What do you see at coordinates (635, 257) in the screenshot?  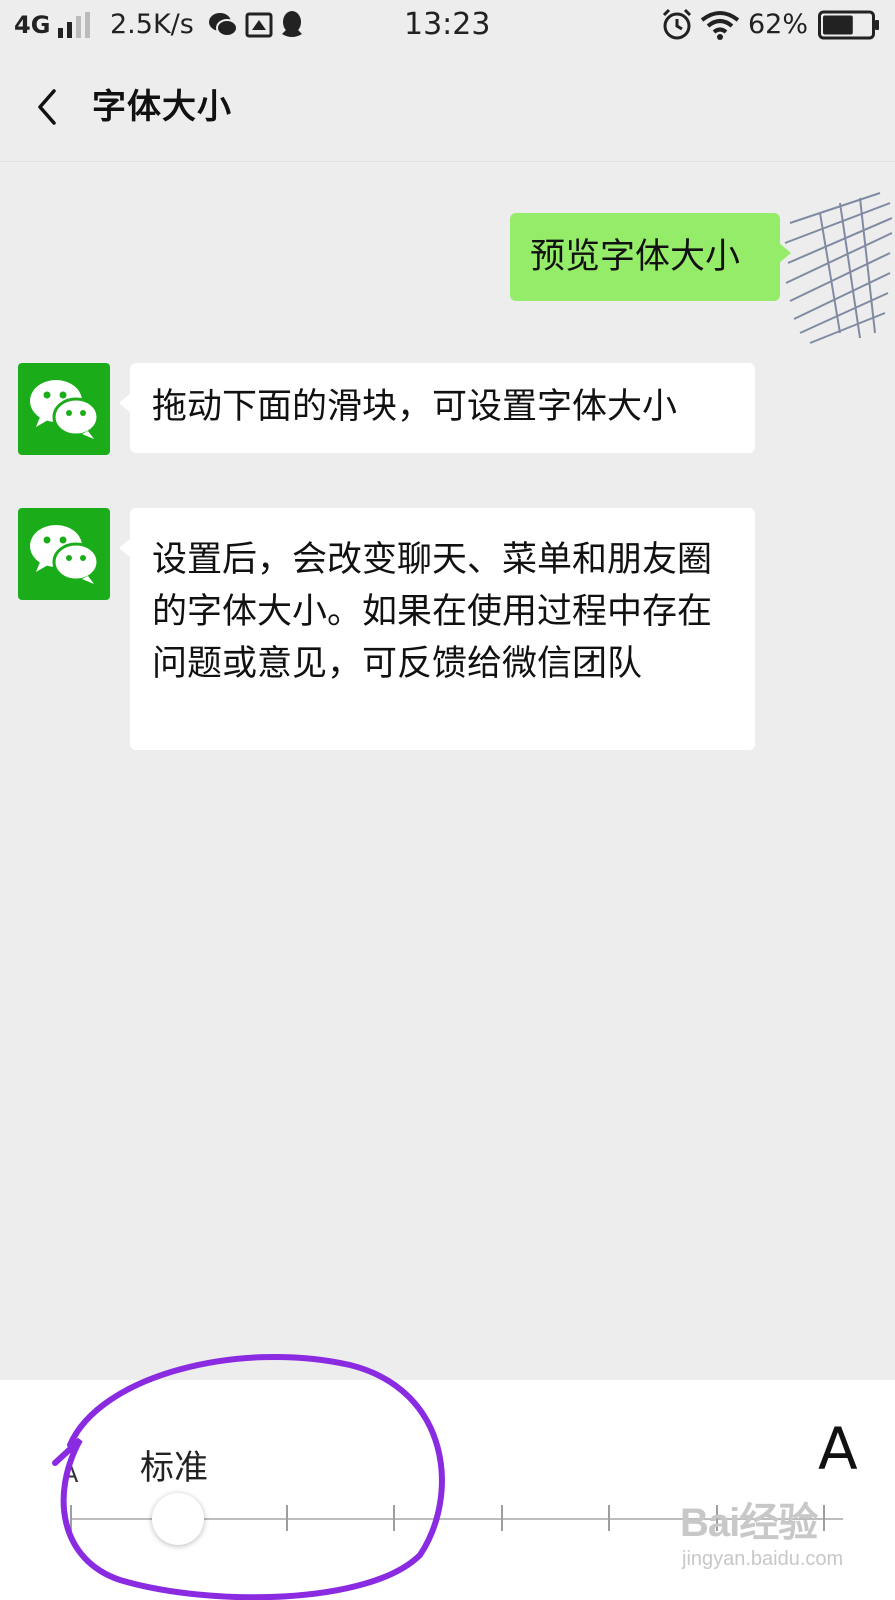 I see `sent-message-text: 预览字体大小` at bounding box center [635, 257].